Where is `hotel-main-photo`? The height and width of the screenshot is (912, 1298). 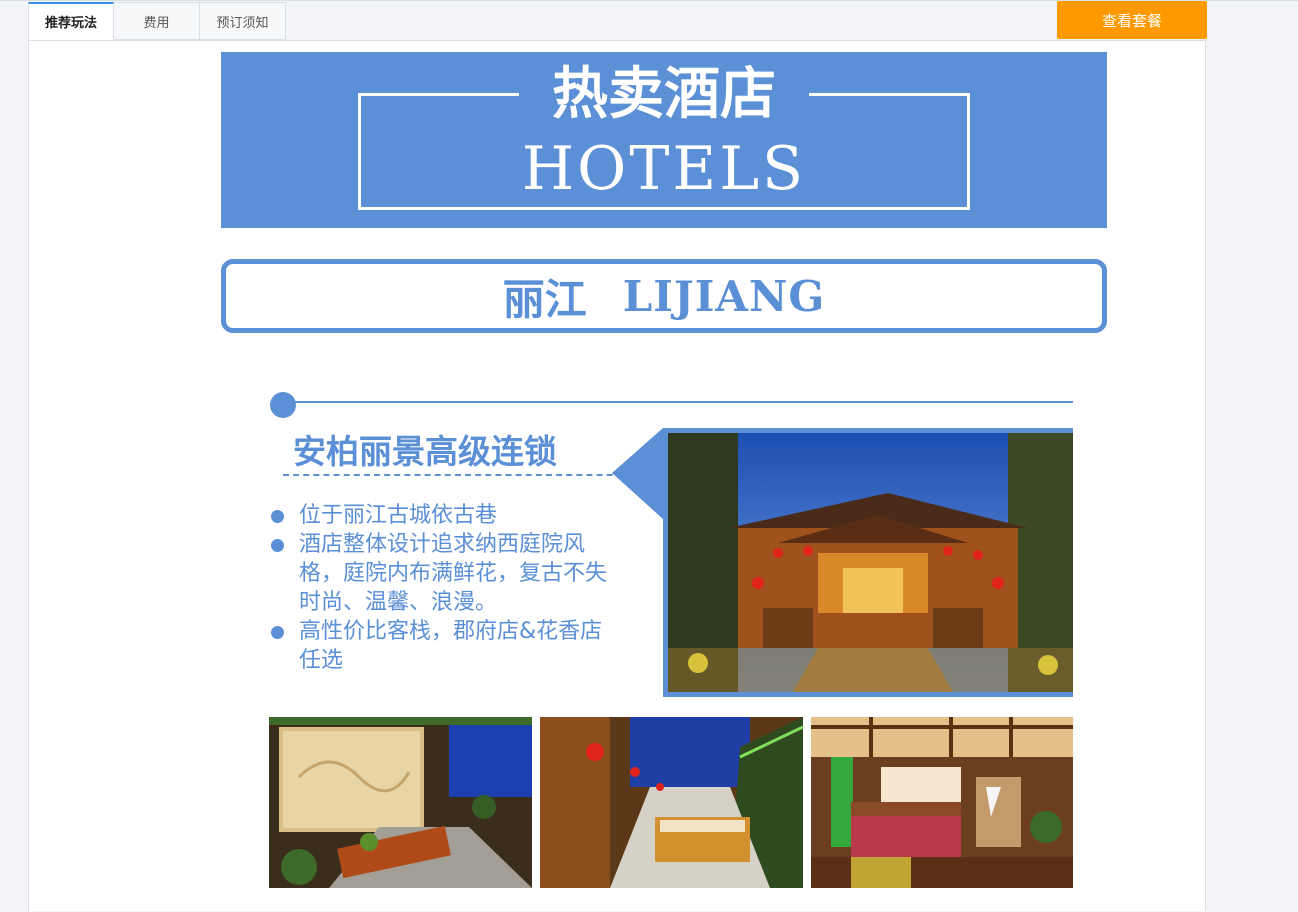 hotel-main-photo is located at coordinates (868, 562).